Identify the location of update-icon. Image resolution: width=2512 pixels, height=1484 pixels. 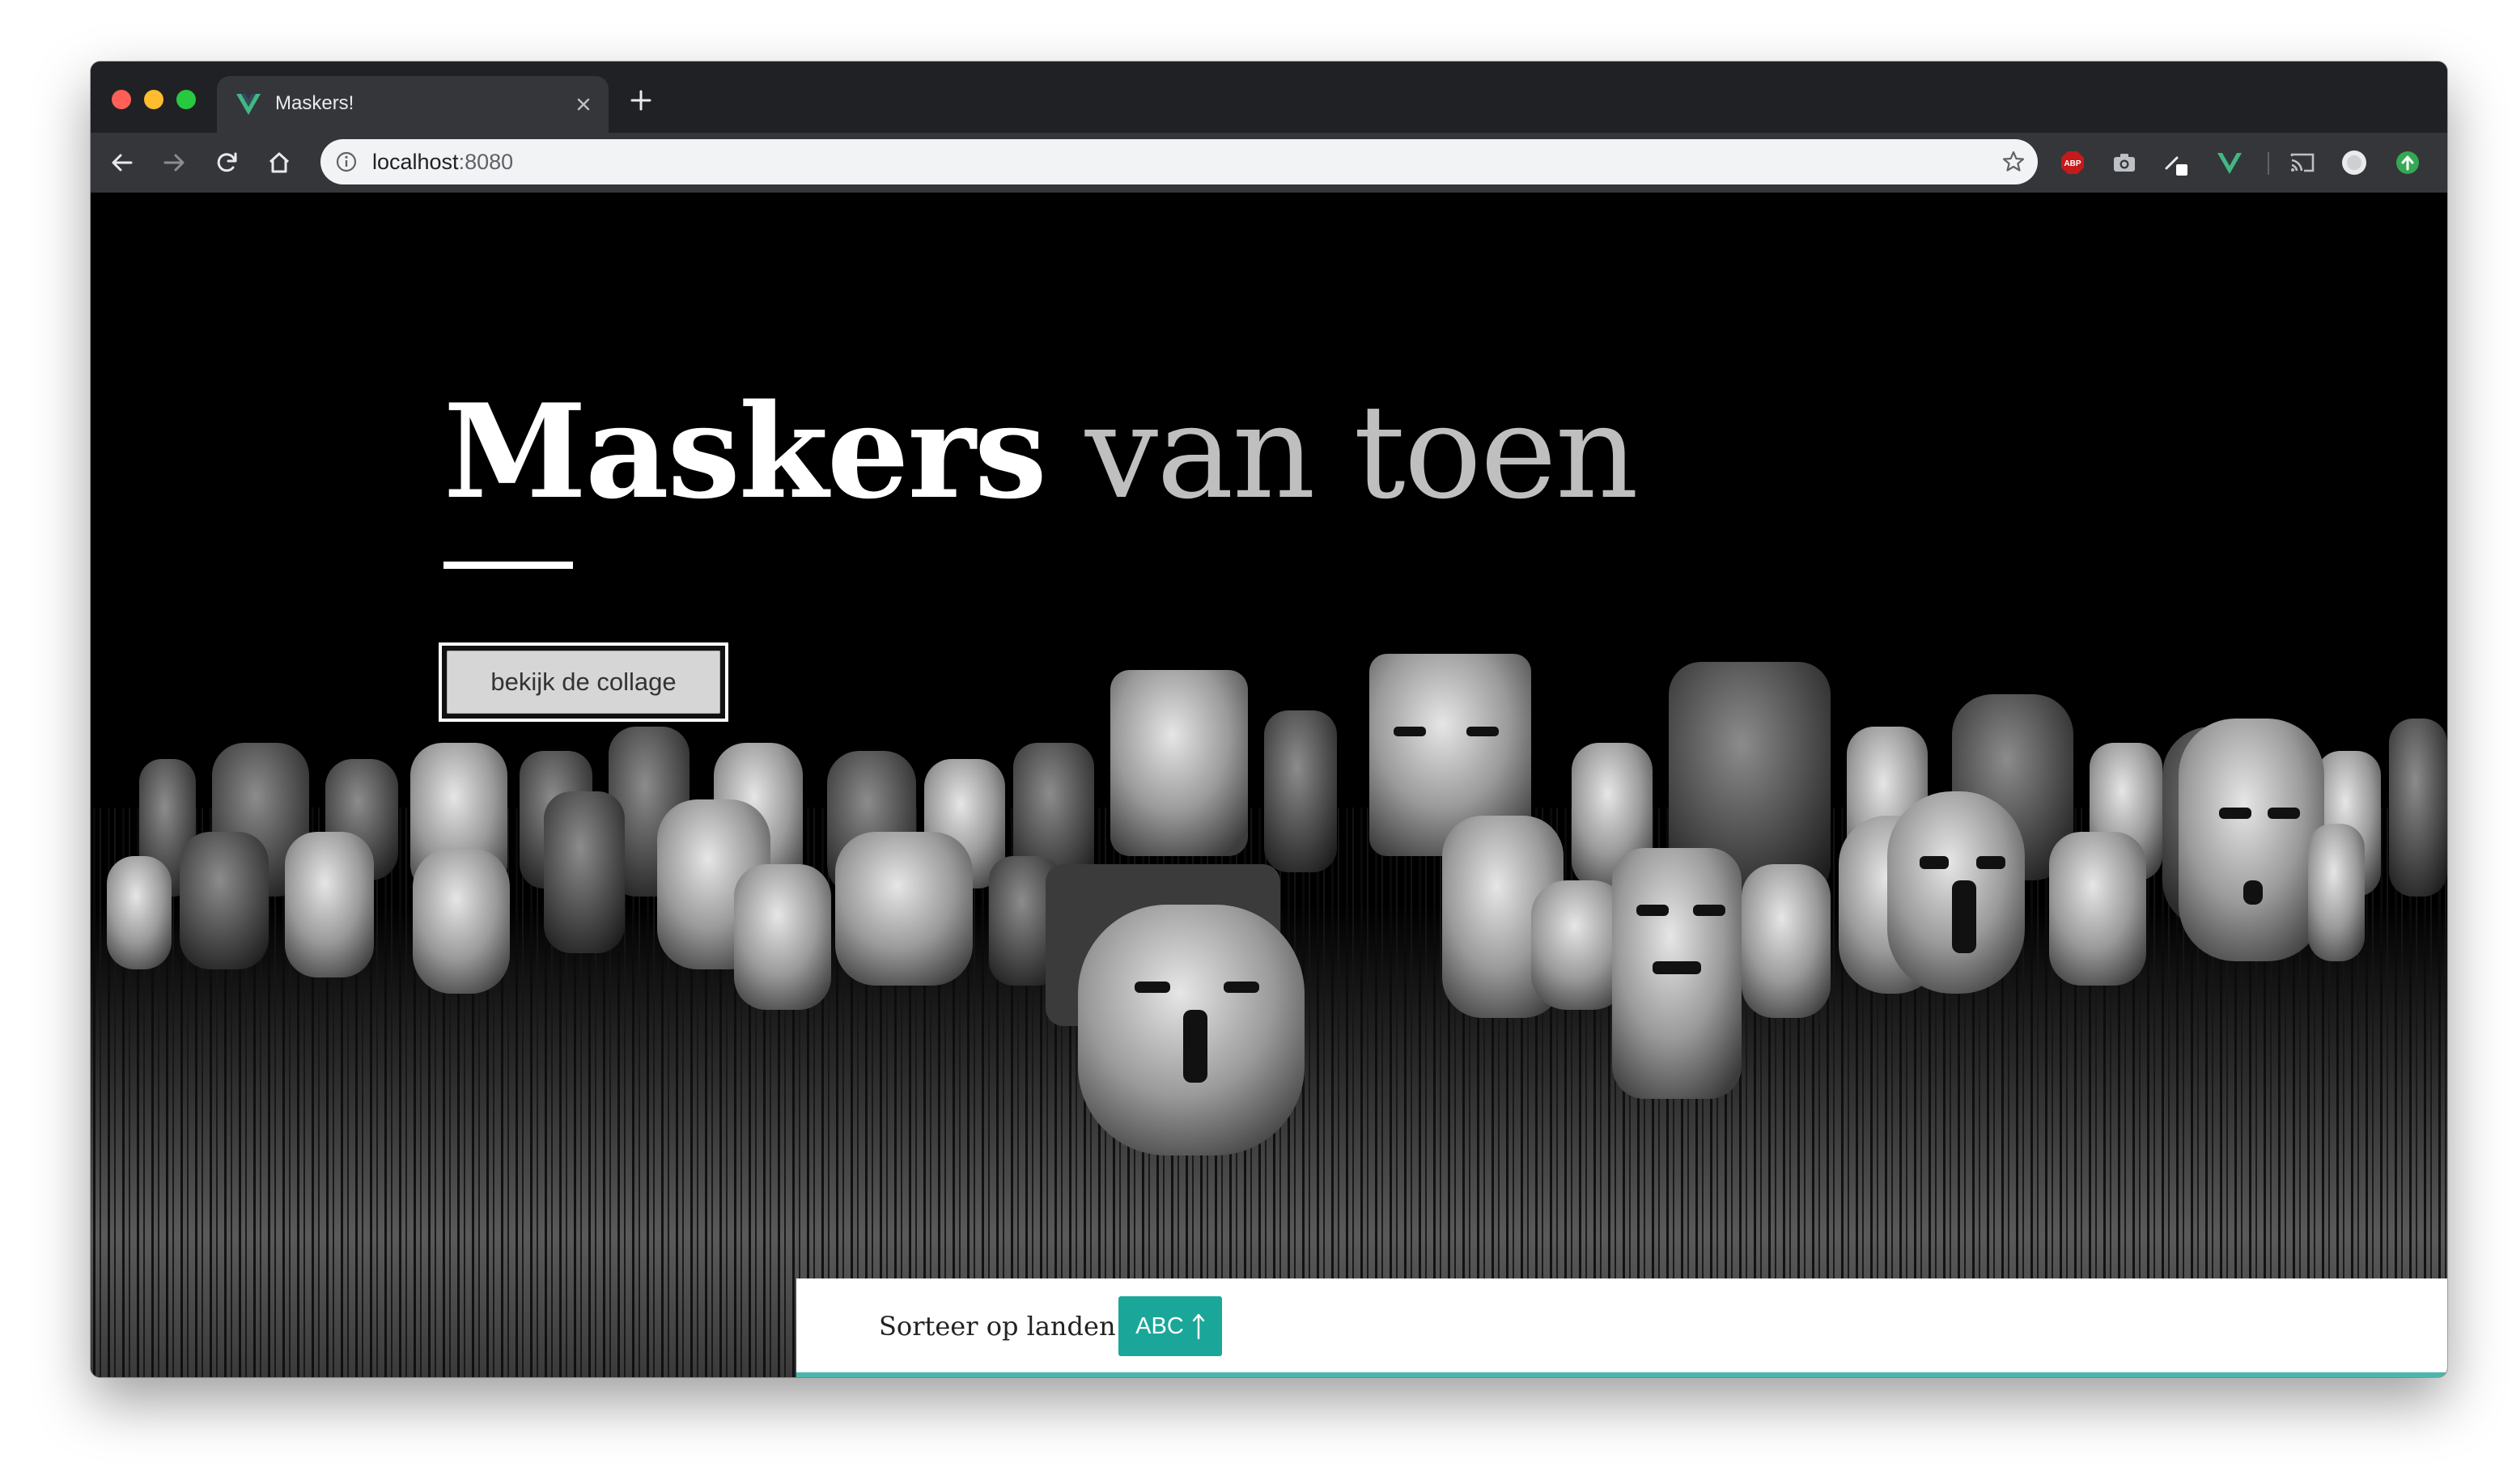
(2407, 162).